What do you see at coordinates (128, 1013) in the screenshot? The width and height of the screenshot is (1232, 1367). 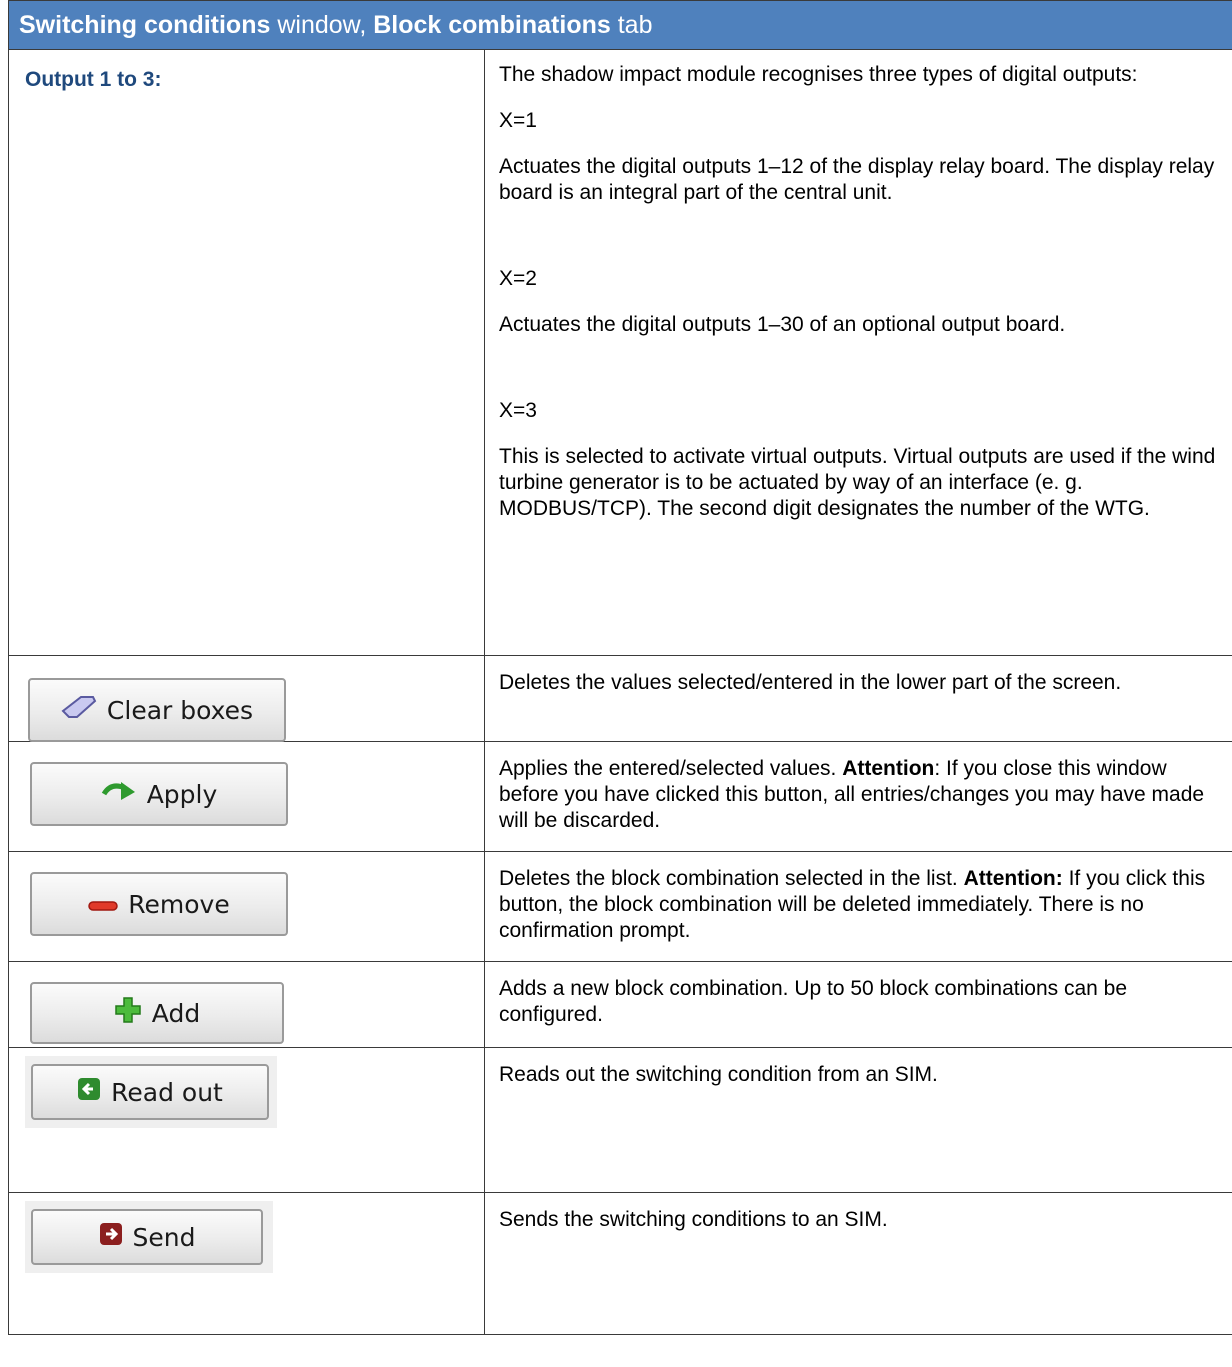 I see `green-plus-icon` at bounding box center [128, 1013].